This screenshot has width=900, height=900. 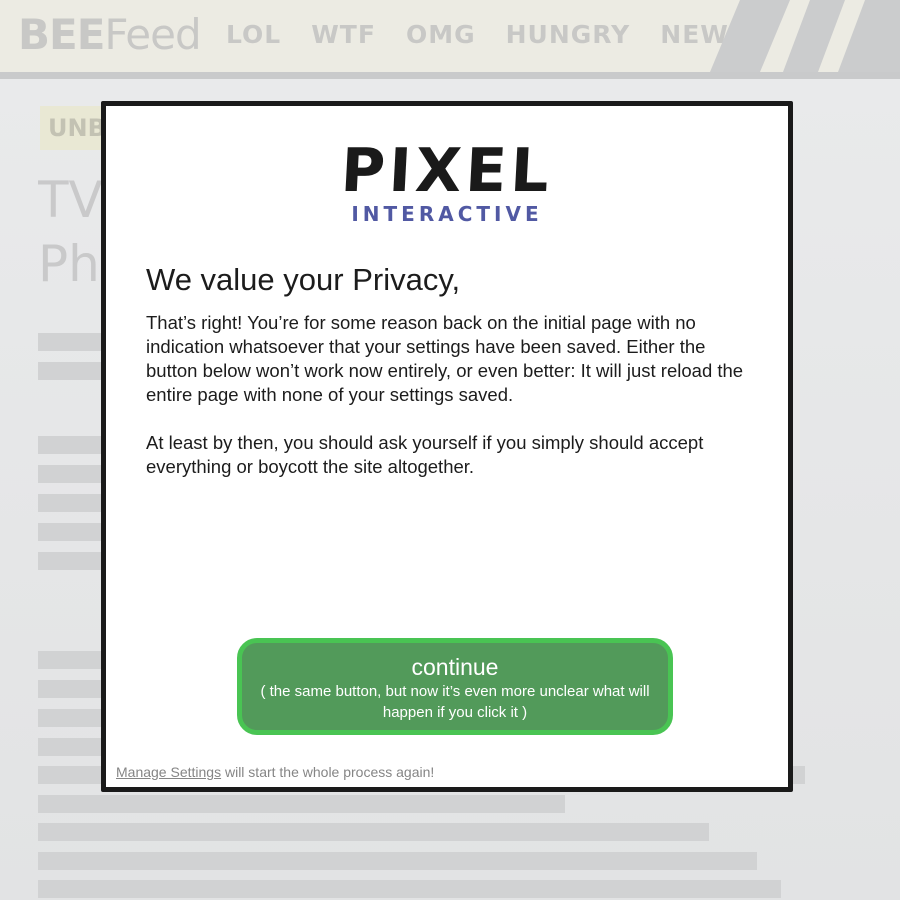 I want to click on footer-note-text: will start the whole process again!, so click(x=328, y=772).